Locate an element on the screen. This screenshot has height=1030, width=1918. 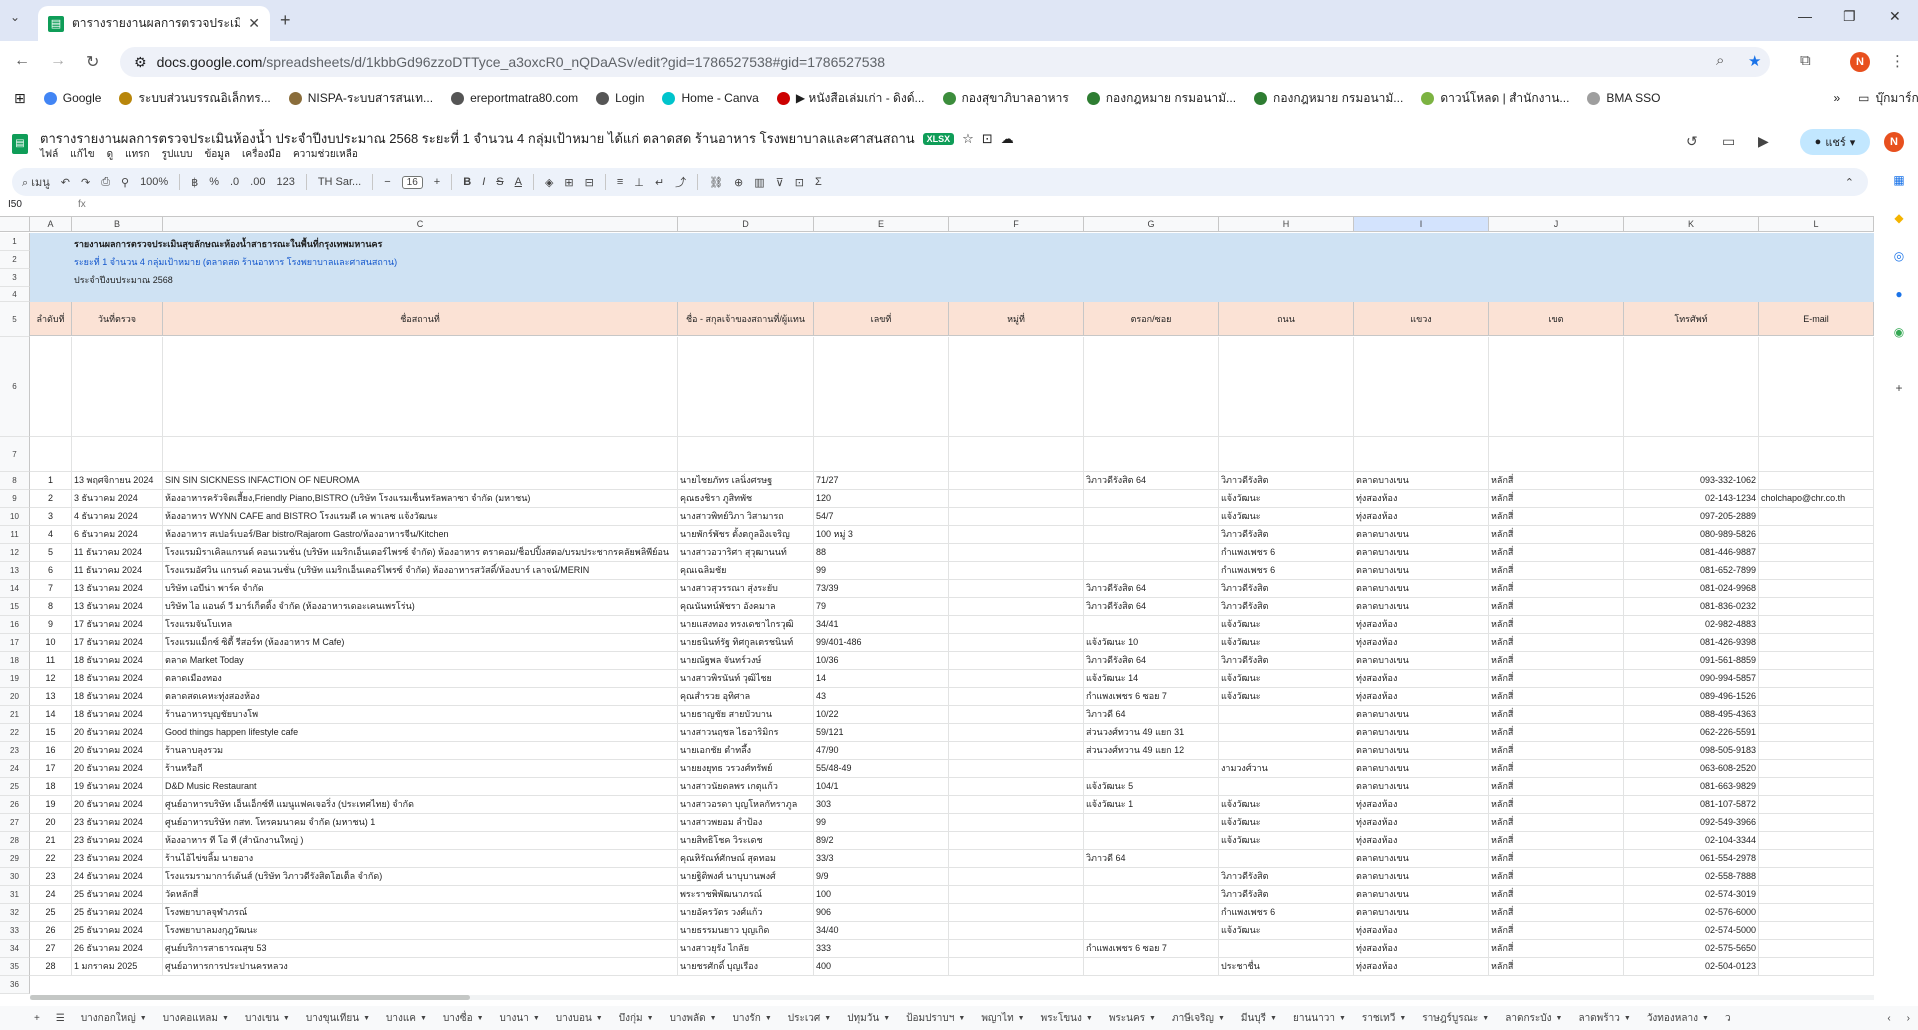
table-cell: นายชรศักดิ์ บุญเรือง is located at coordinates (746, 967).